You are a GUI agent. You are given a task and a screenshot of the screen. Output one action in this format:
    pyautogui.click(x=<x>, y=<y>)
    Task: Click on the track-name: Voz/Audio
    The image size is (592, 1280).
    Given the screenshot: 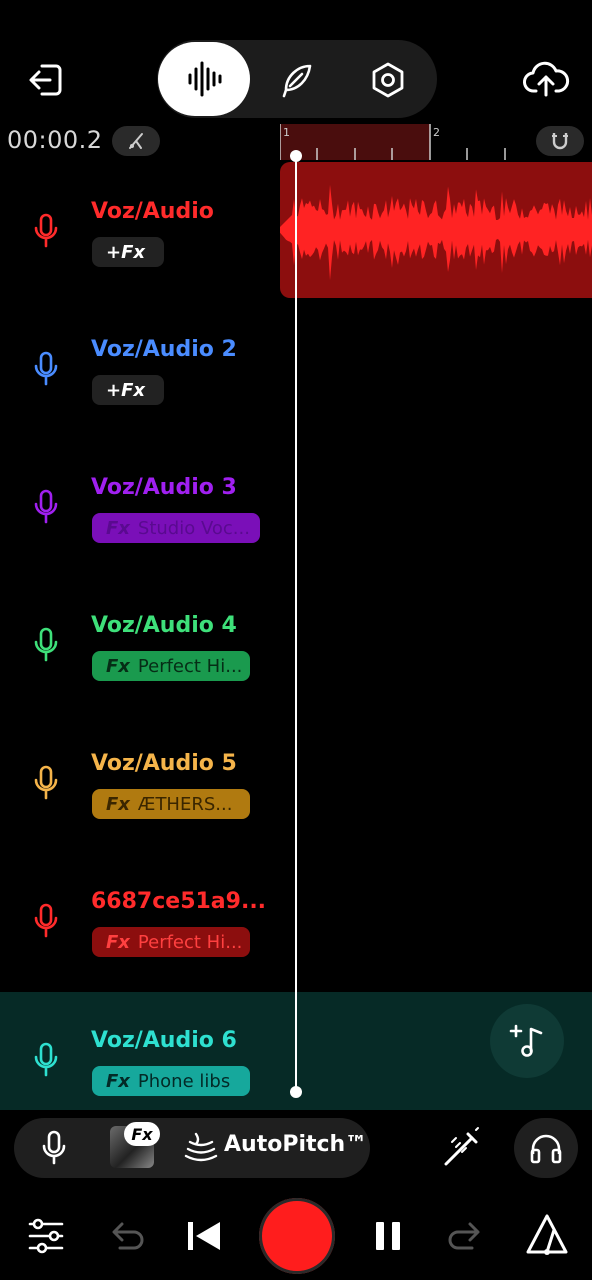 What is the action you would take?
    pyautogui.click(x=152, y=211)
    